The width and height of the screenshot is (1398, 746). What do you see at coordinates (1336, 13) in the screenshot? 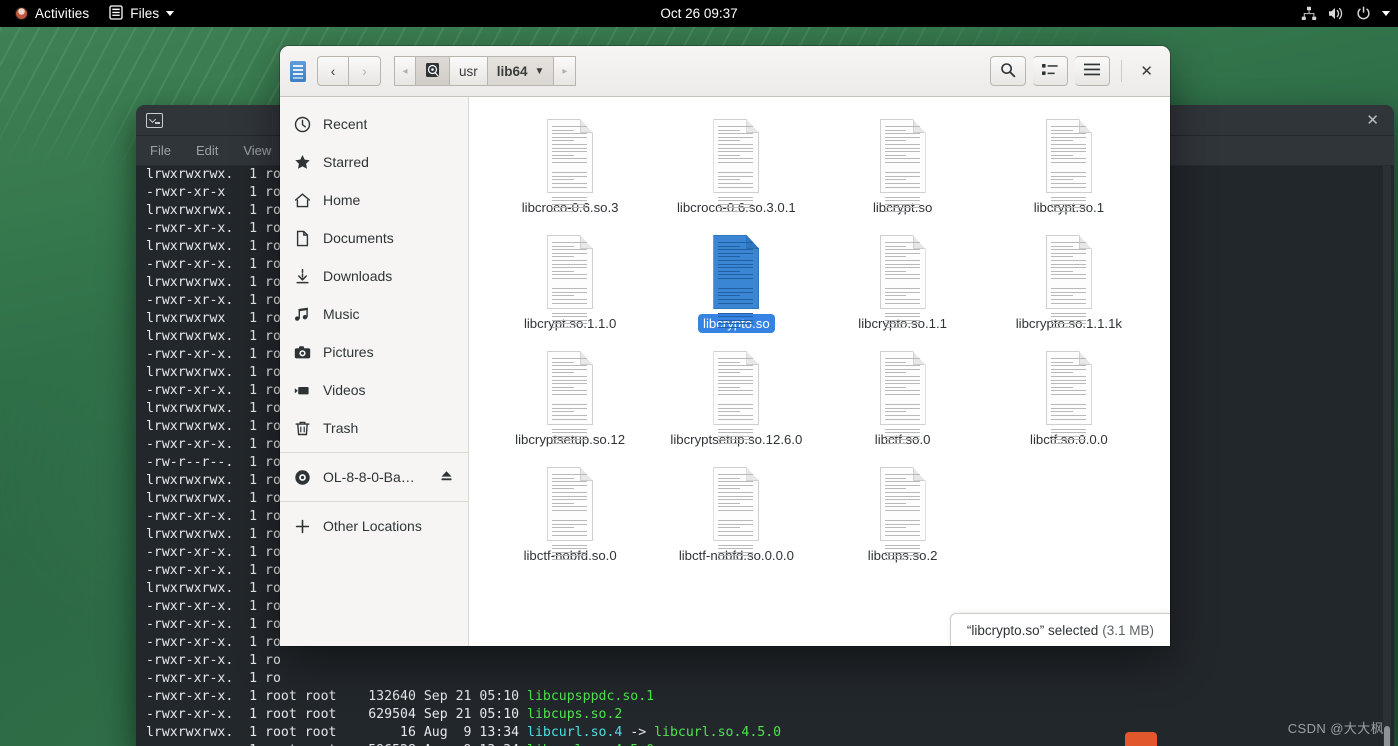
I see `volume-icon` at bounding box center [1336, 13].